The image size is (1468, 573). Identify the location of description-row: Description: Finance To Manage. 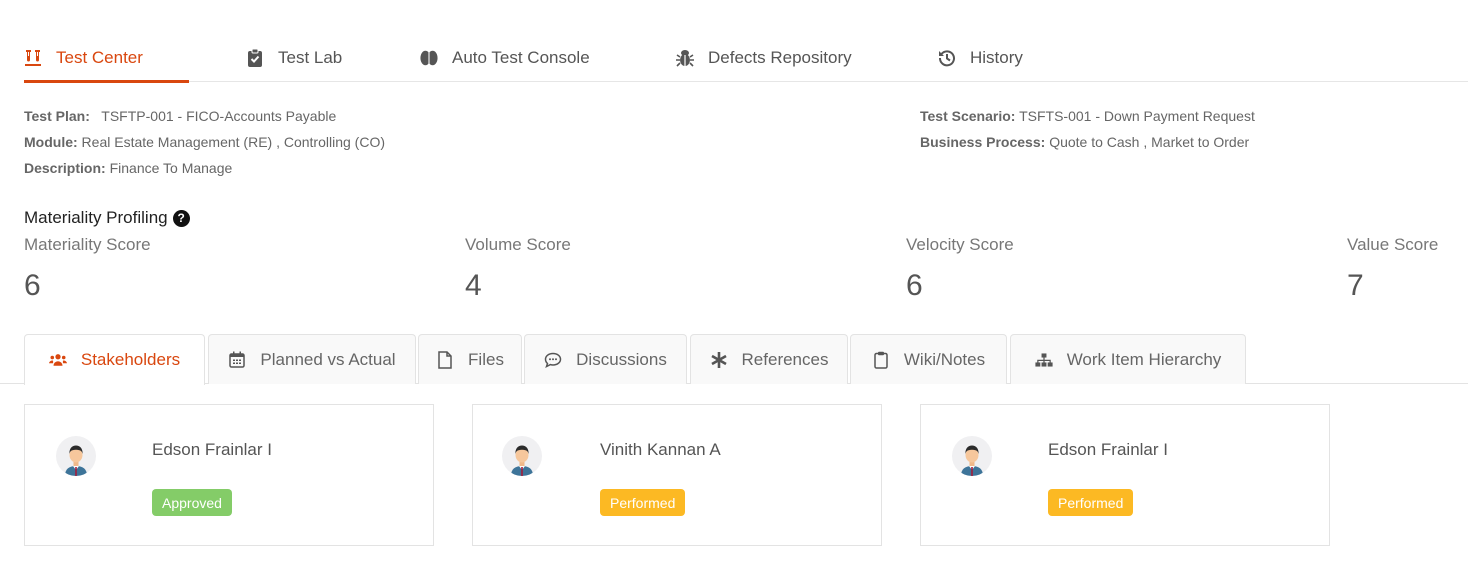
(204, 168).